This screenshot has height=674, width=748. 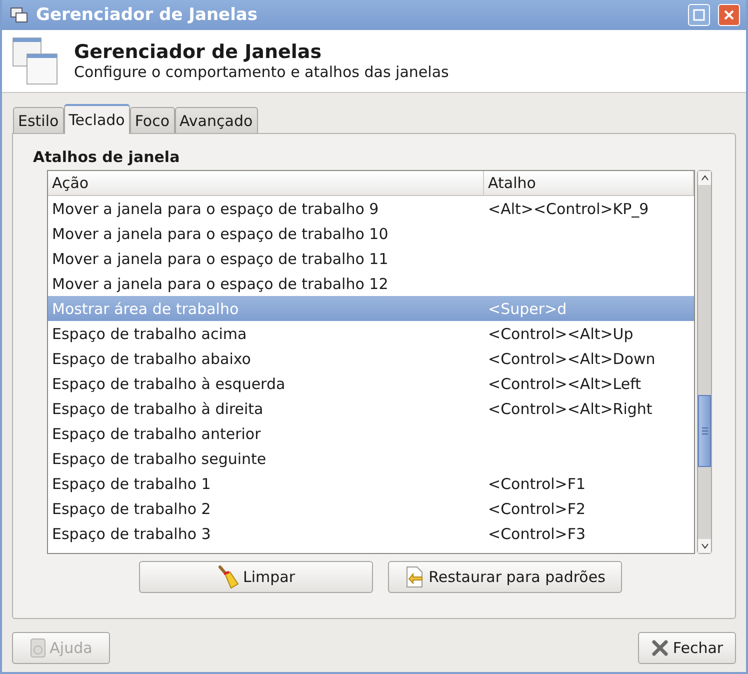 What do you see at coordinates (149, 333) in the screenshot?
I see `action-cell-text: Espaço de trabalho acima` at bounding box center [149, 333].